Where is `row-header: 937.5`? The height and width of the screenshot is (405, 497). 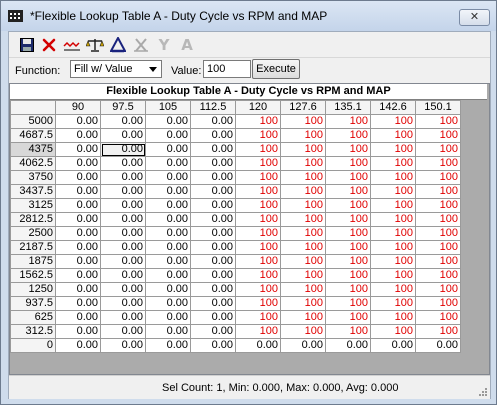 row-header: 937.5 is located at coordinates (33, 303).